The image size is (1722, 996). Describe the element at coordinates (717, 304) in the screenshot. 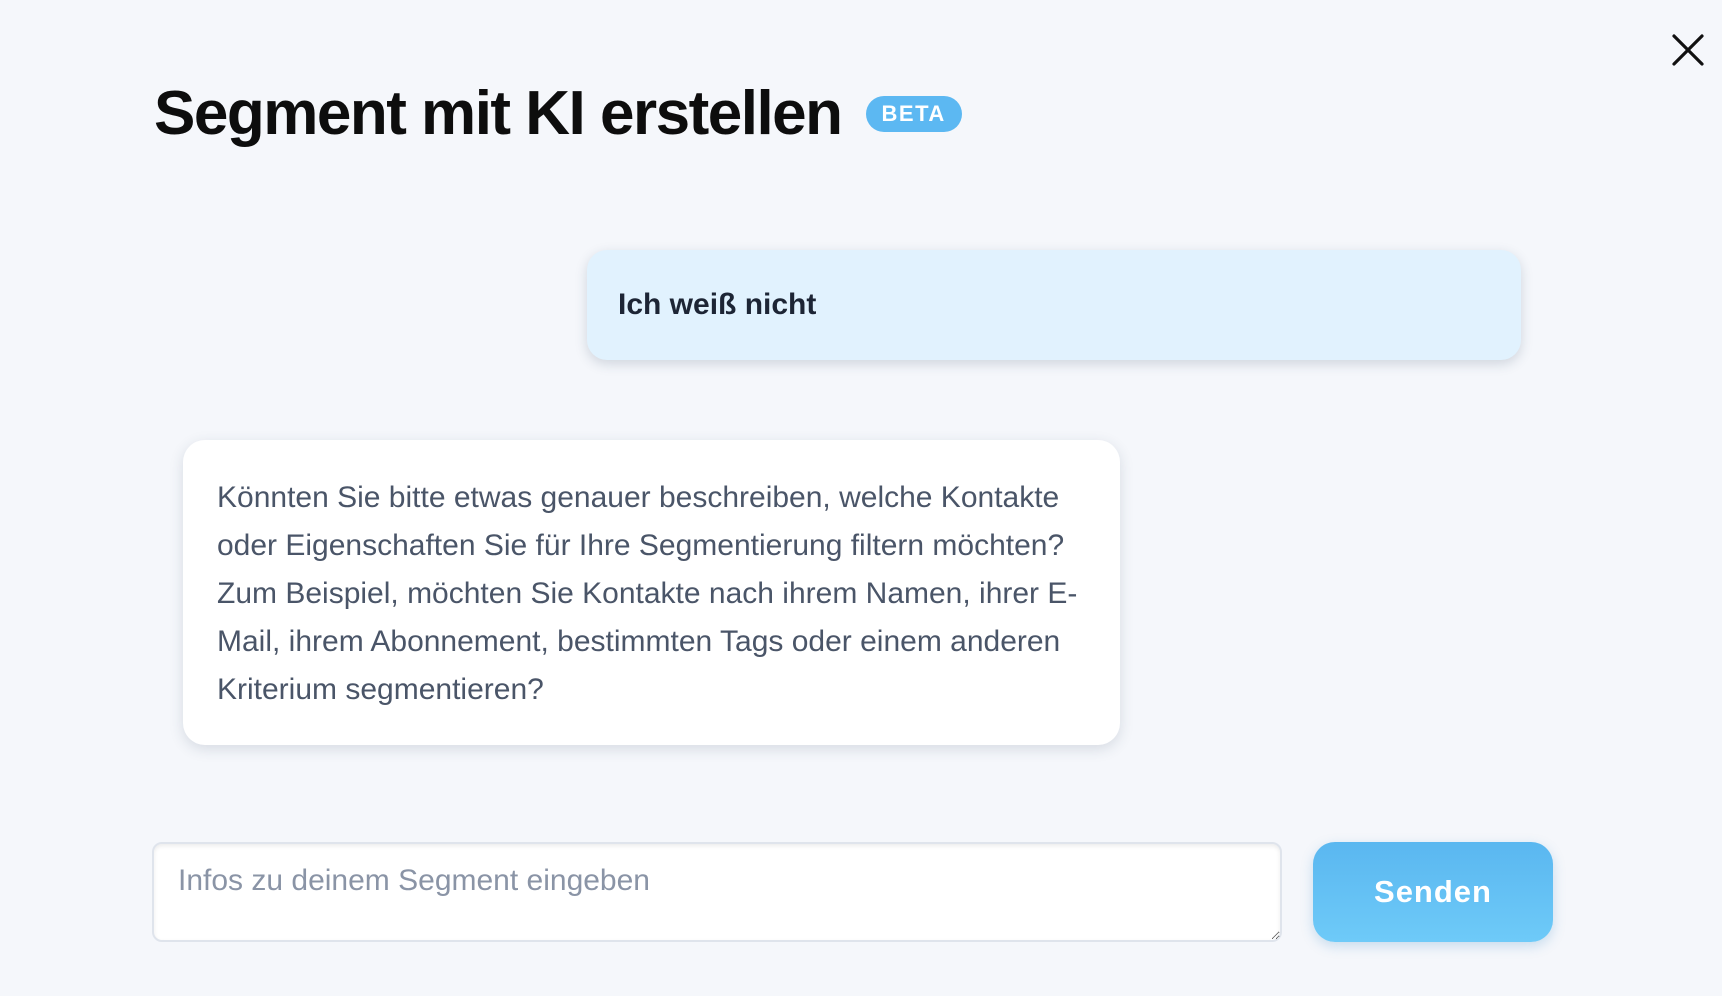

I see `user-message-text: Ich weiß nicht` at that location.